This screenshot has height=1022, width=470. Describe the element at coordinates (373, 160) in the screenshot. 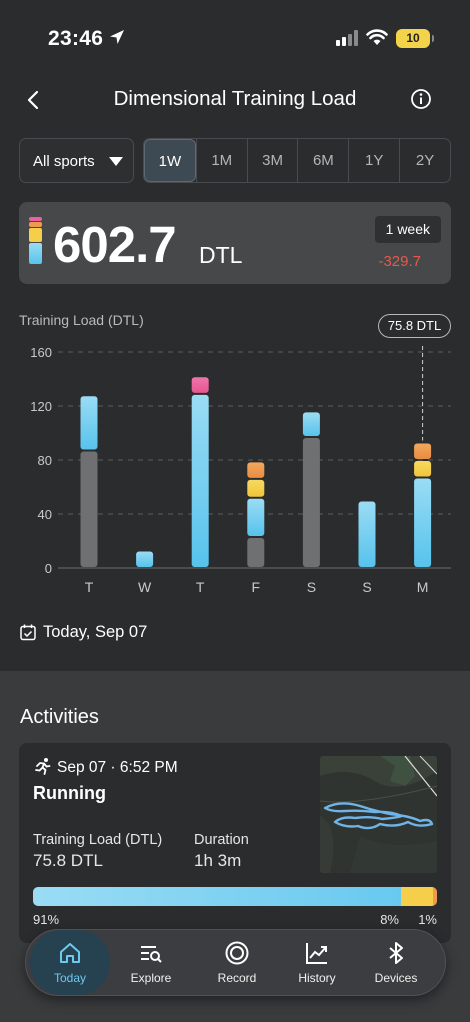

I see `period-1y: 1Y` at that location.